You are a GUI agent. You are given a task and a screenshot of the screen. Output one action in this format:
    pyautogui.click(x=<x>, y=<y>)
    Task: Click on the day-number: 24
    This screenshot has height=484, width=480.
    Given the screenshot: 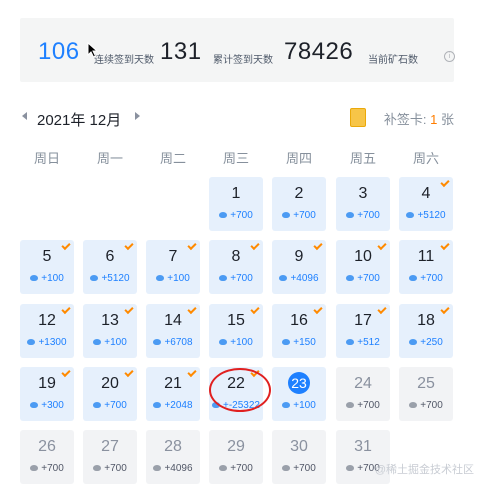 What is the action you would take?
    pyautogui.click(x=363, y=383)
    